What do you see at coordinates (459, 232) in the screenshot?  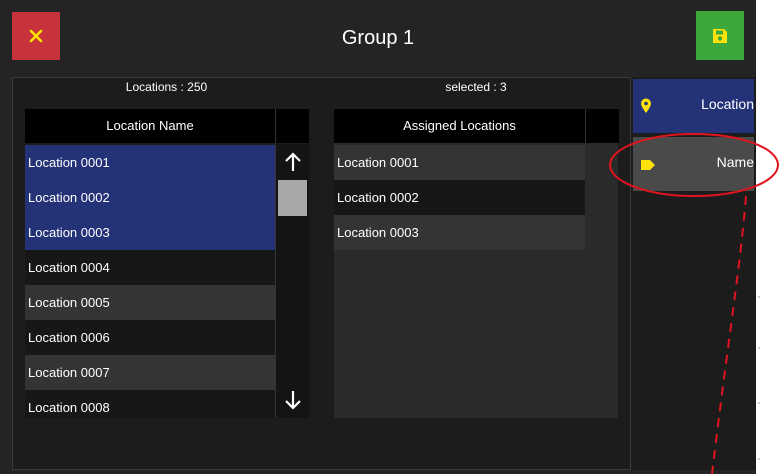 I see `assigned-list-item: Location 0003` at bounding box center [459, 232].